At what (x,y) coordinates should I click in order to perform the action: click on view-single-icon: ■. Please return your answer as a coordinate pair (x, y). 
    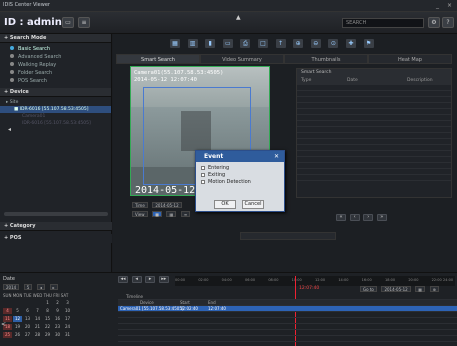
    Looking at the image, I should click on (157, 214).